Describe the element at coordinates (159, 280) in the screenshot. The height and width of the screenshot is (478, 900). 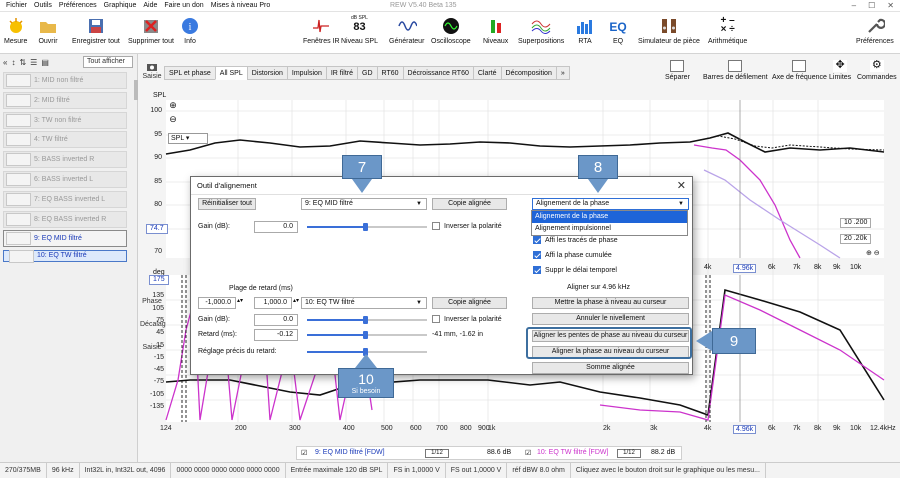
I see `cursor-y-readout-bot: 175` at that location.